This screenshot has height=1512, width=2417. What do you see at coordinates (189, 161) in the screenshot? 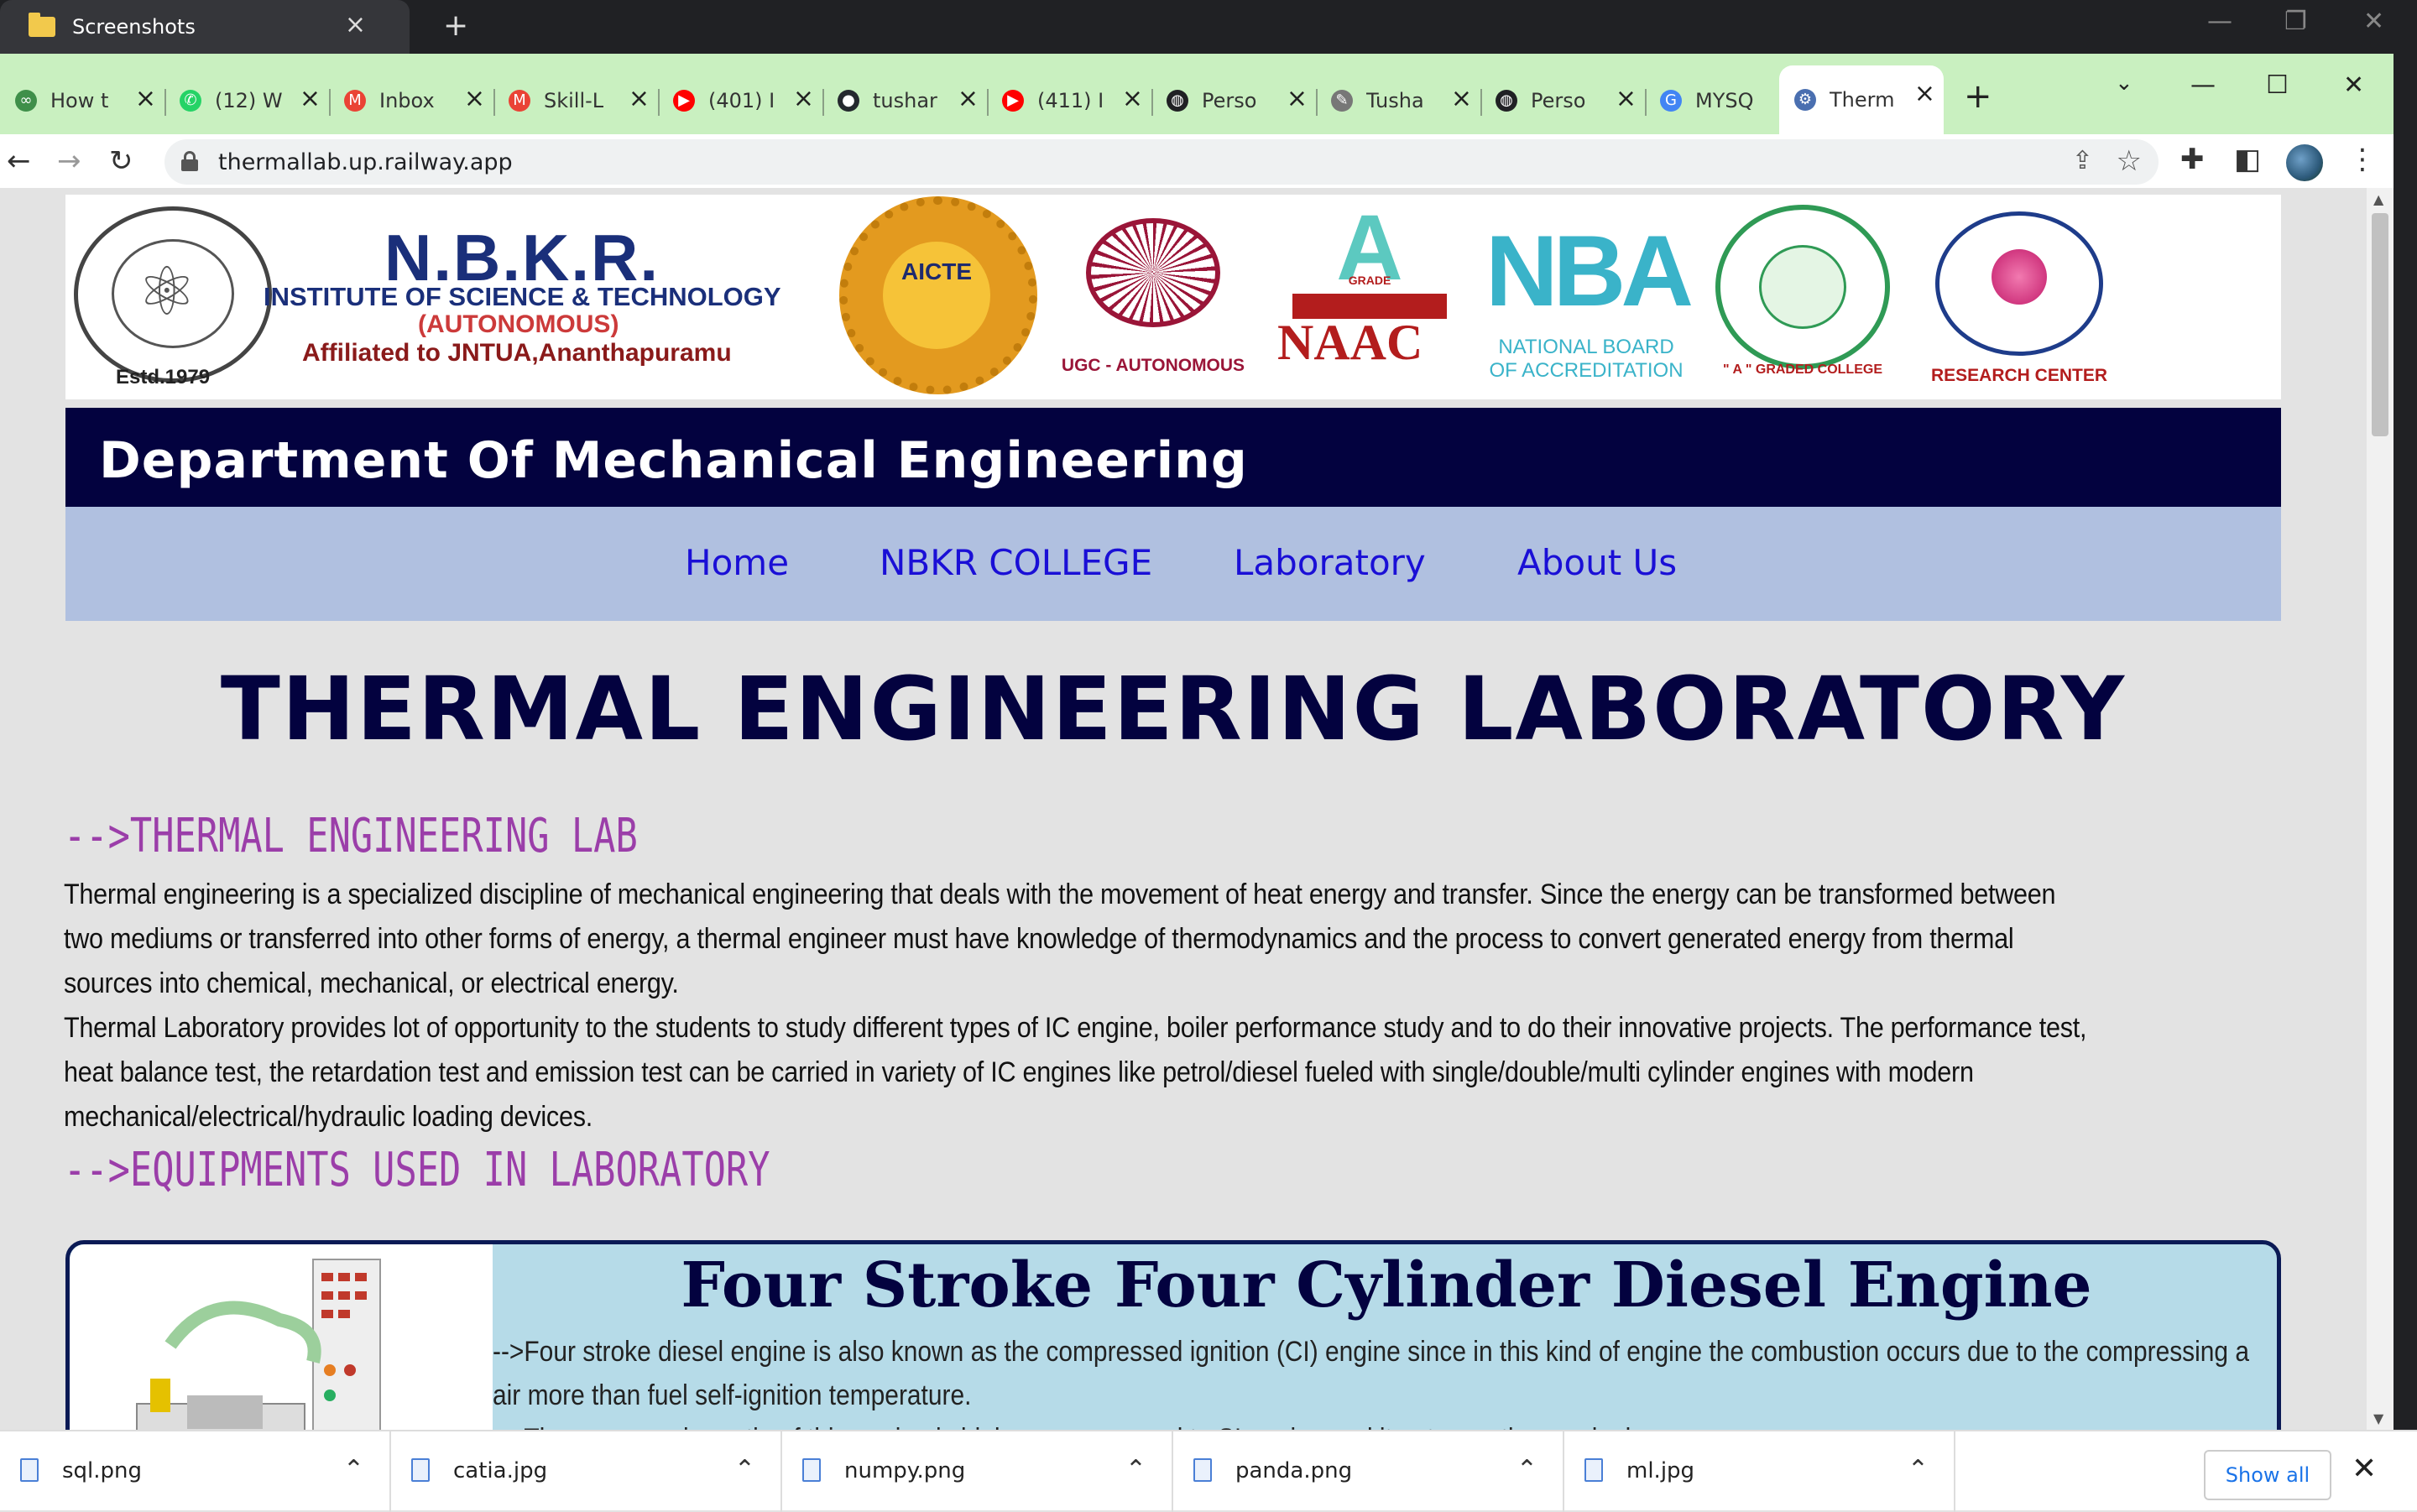
I see `lock-icon` at bounding box center [189, 161].